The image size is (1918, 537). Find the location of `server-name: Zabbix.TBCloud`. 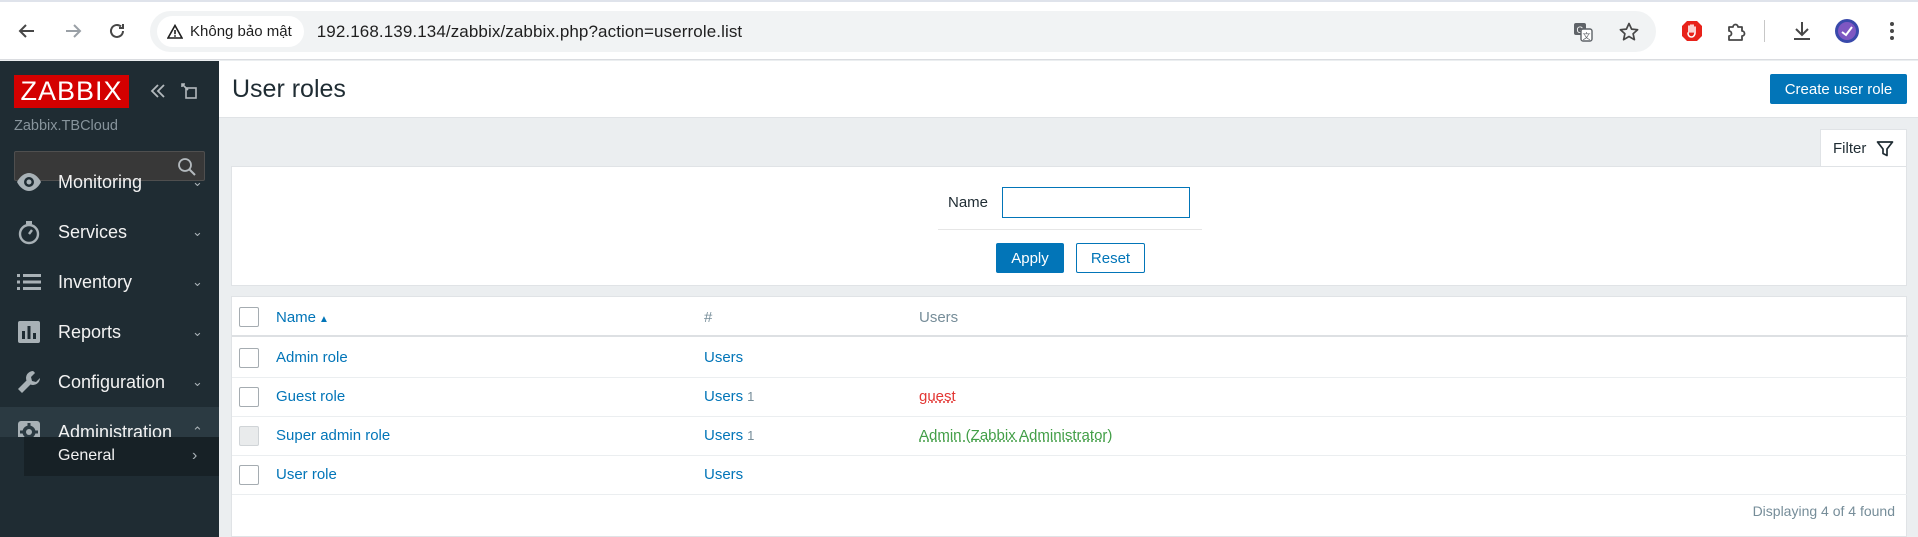

server-name: Zabbix.TBCloud is located at coordinates (66, 126).